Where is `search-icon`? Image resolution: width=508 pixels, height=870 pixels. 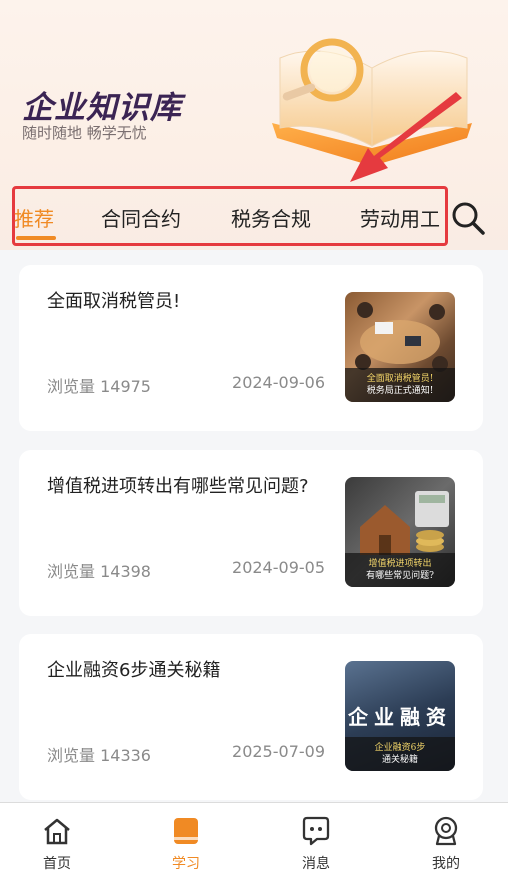
search-icon is located at coordinates (468, 218).